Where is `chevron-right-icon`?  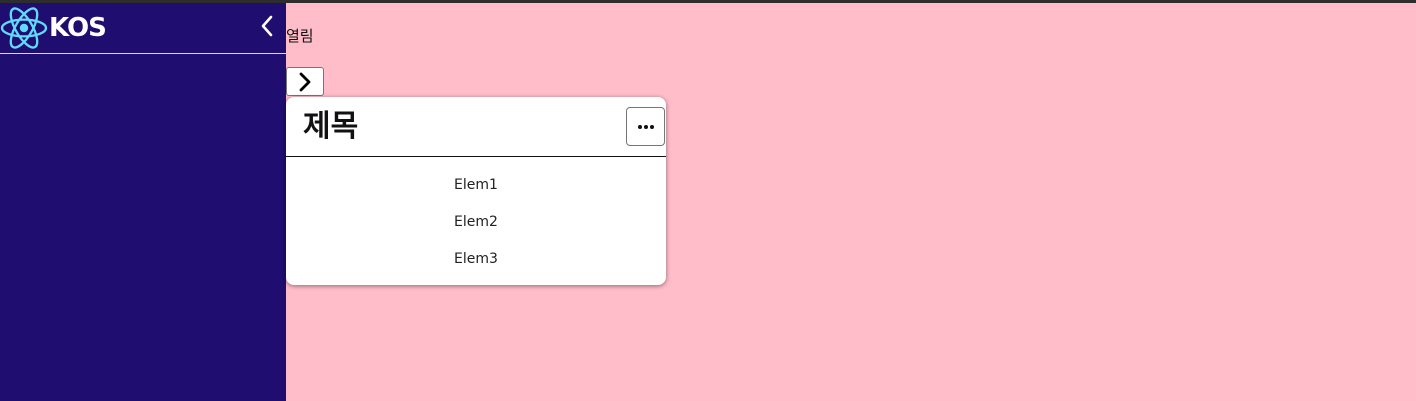
chevron-right-icon is located at coordinates (305, 81).